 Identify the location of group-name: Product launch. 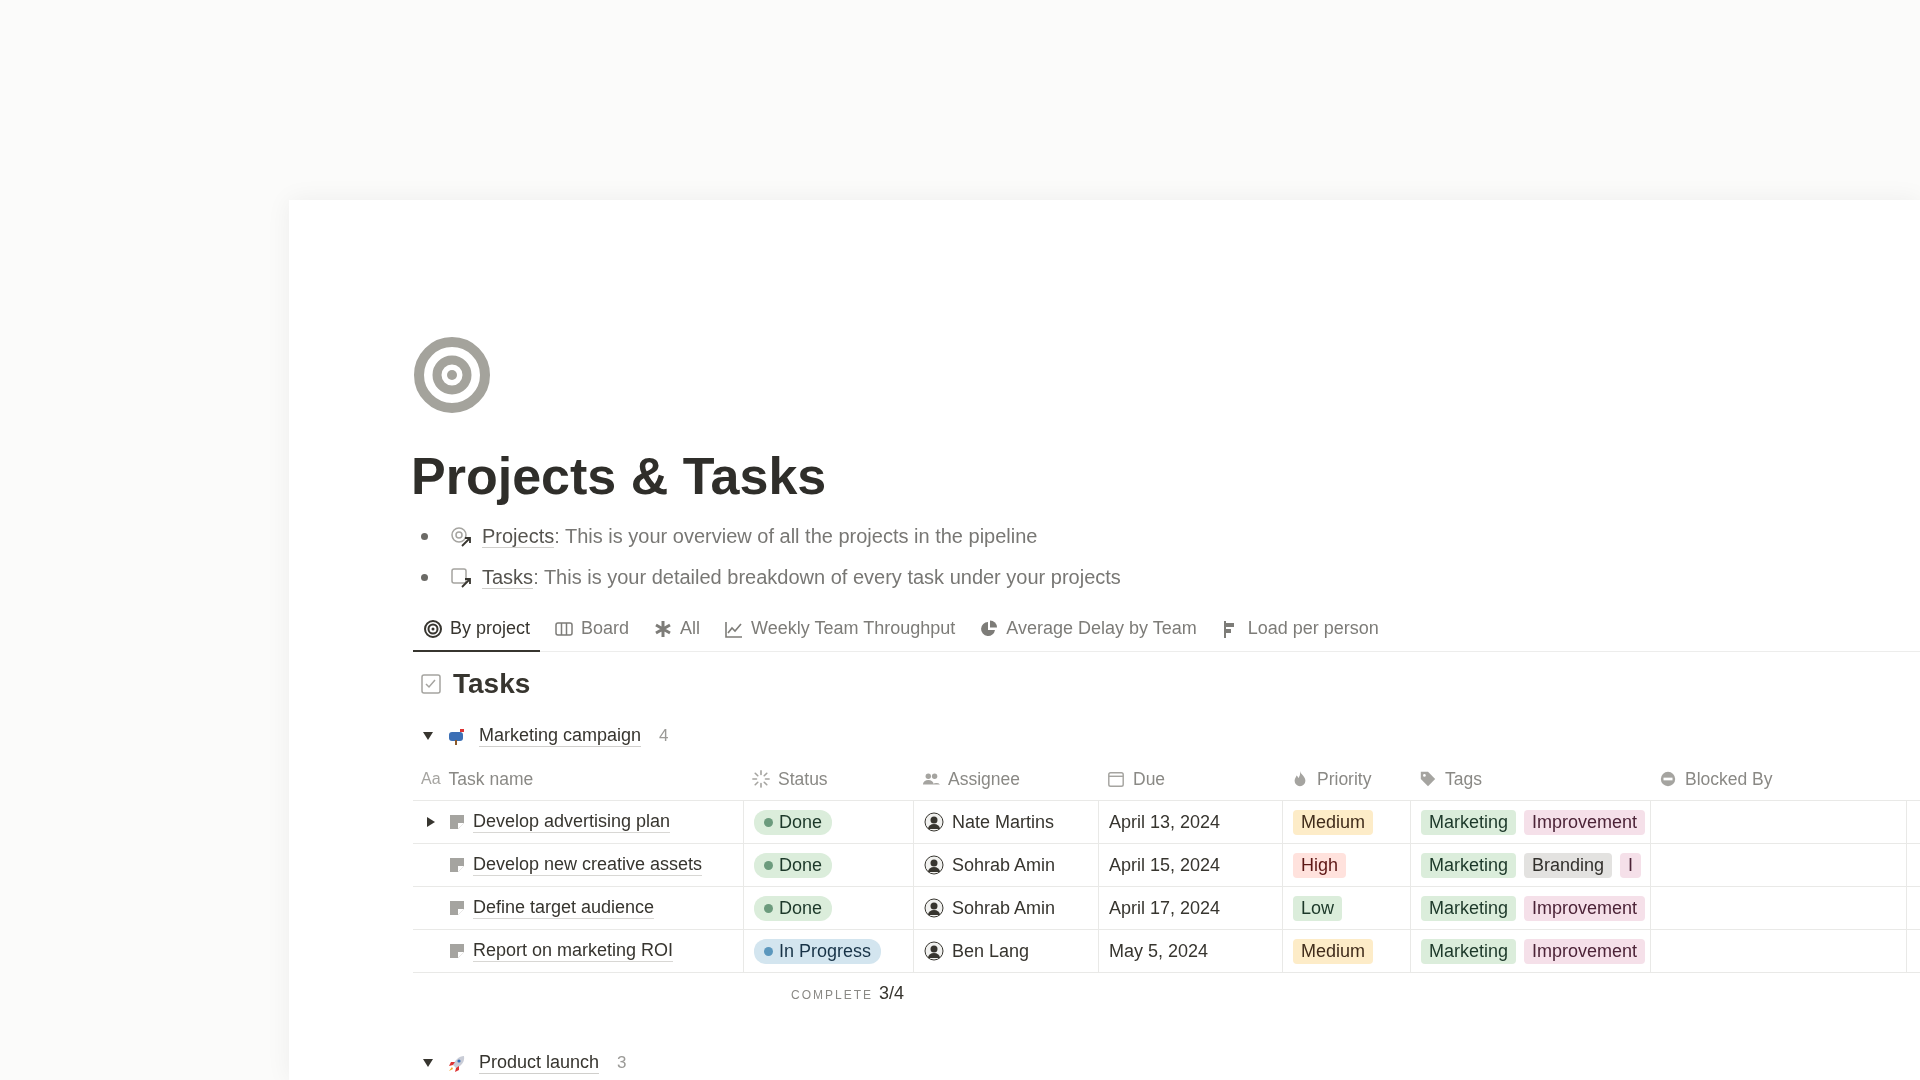
(539, 1063).